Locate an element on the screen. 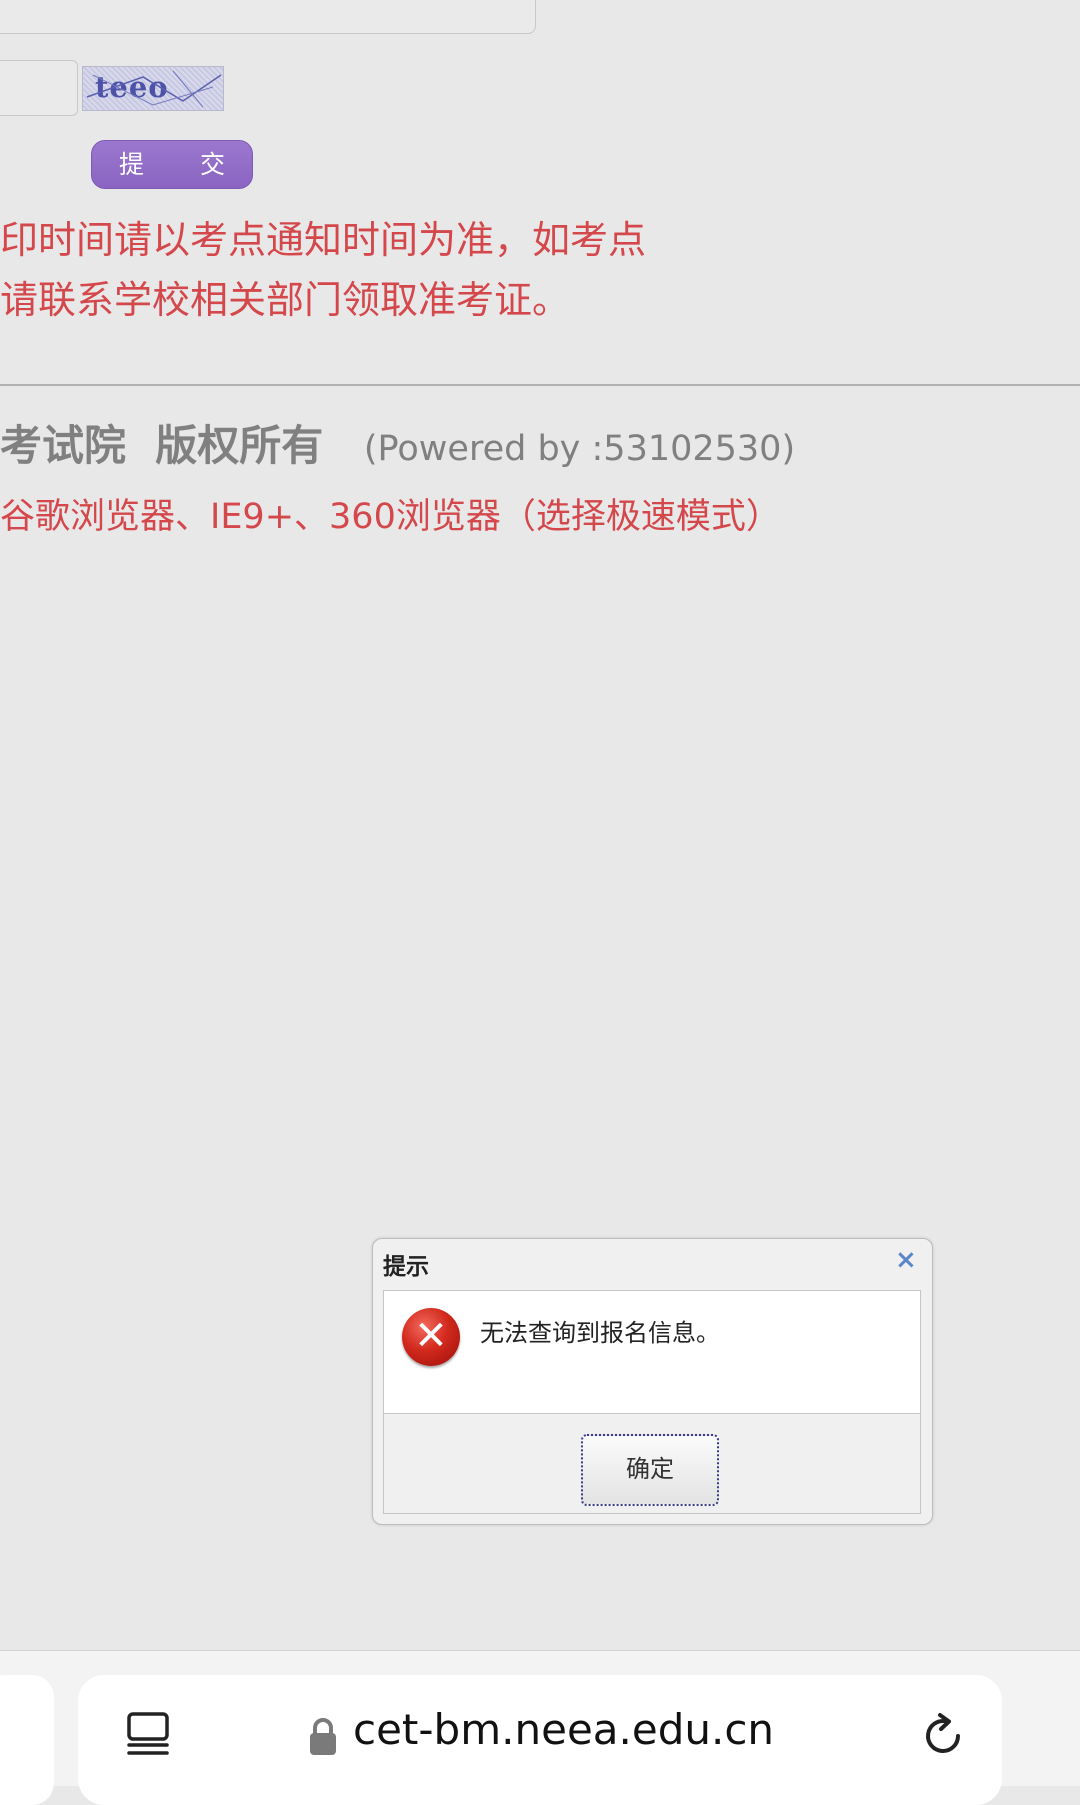 This screenshot has height=1805, width=1080. dialog-body: ✕ 无法查询到报名信息。 is located at coordinates (652, 1352).